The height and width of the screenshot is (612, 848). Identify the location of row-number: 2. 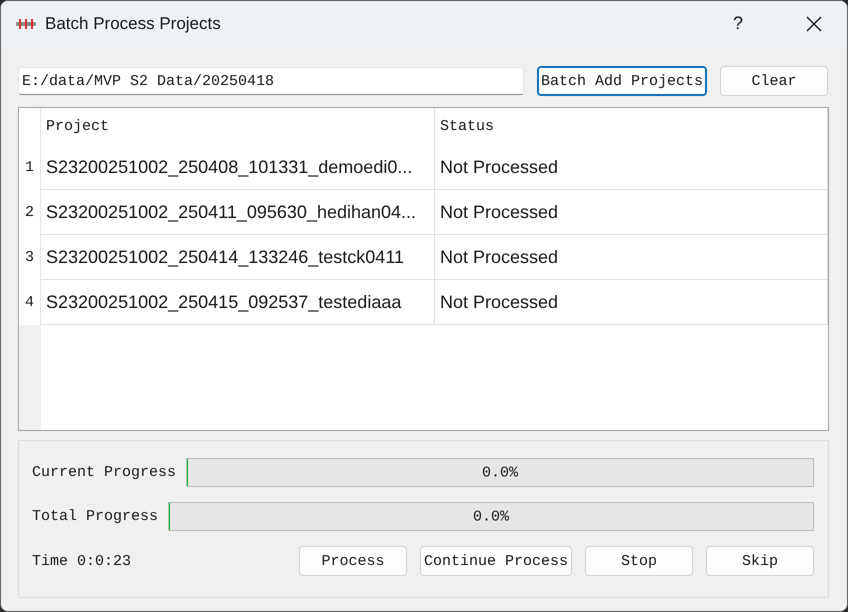
(30, 212).